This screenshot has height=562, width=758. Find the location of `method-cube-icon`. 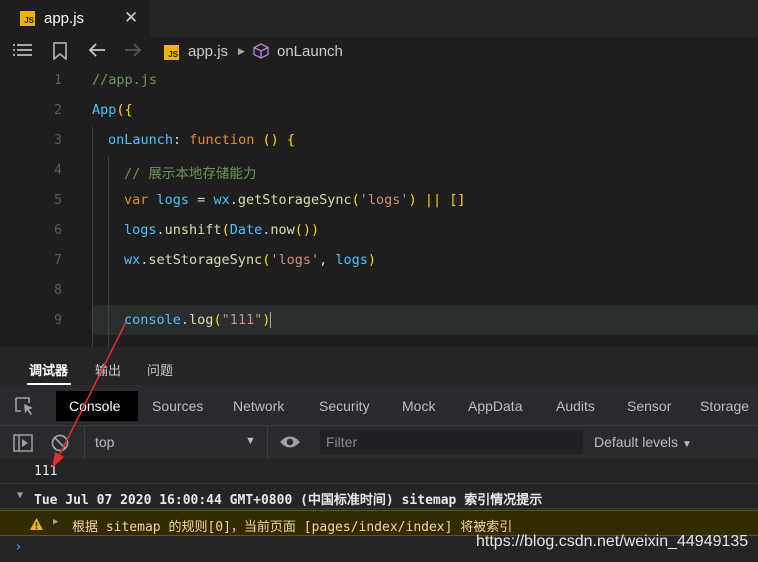

method-cube-icon is located at coordinates (261, 53).